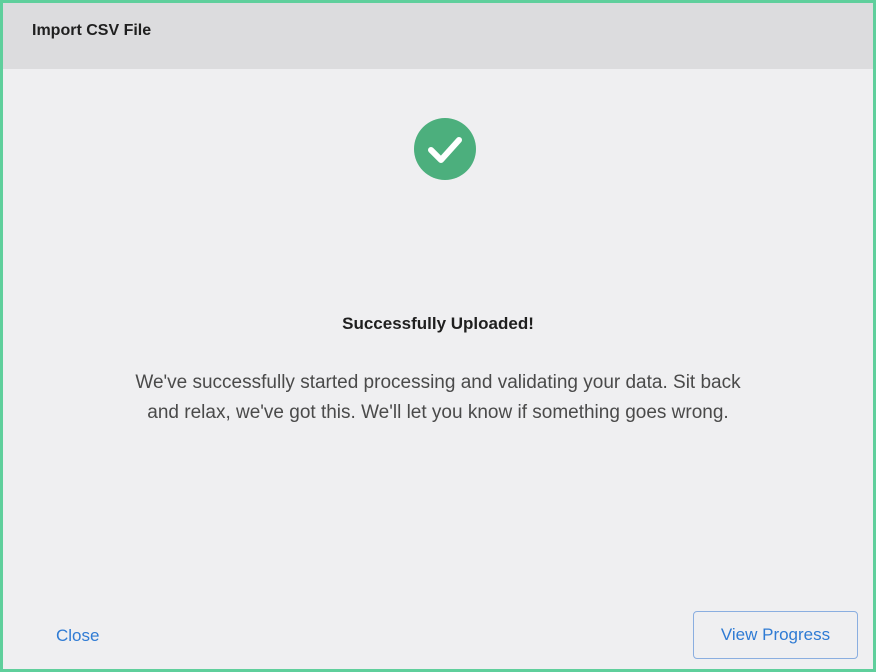  What do you see at coordinates (445, 149) in the screenshot?
I see `check-circle-icon` at bounding box center [445, 149].